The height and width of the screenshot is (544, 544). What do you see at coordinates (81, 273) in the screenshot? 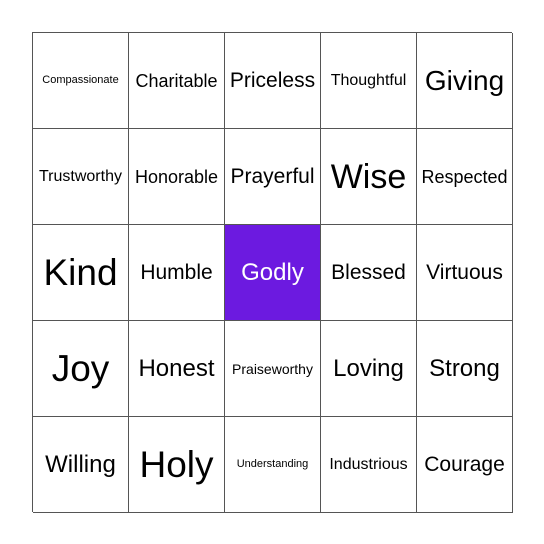
I see `bingo-cell: Kind` at bounding box center [81, 273].